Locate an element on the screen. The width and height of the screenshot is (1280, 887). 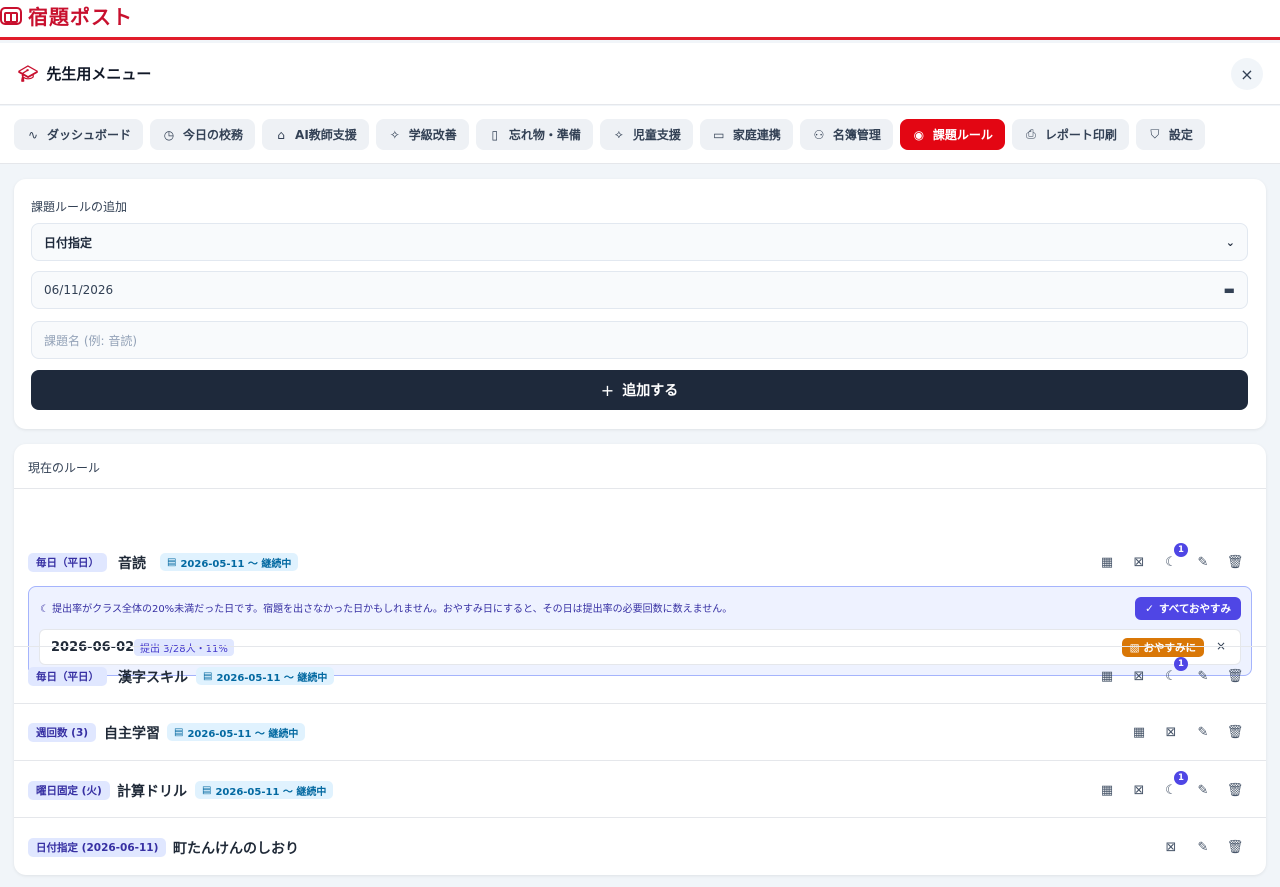
sparkles-icon: ✧ is located at coordinates (394, 134).